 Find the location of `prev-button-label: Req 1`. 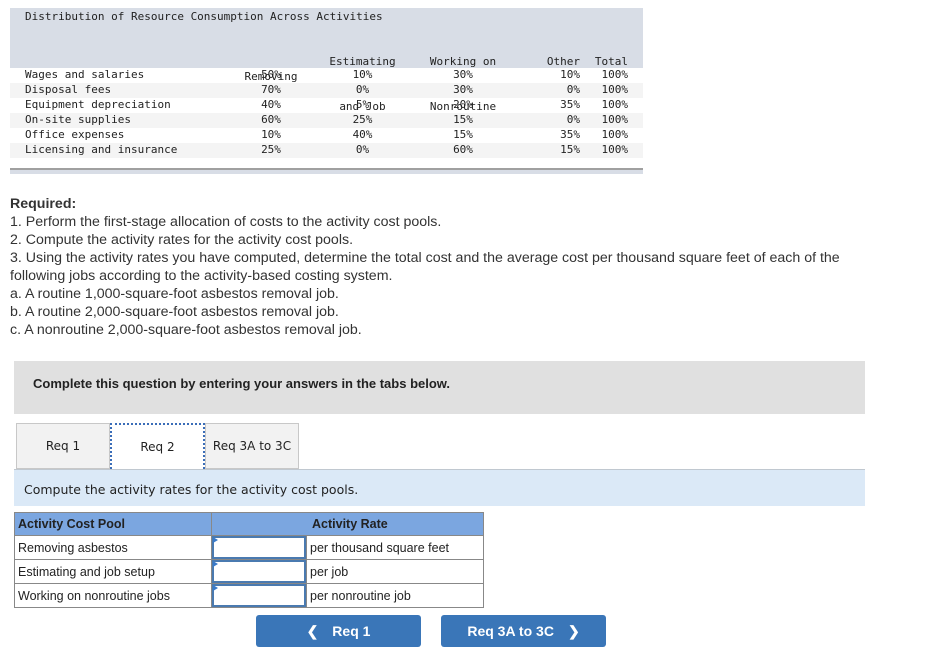

prev-button-label: Req 1 is located at coordinates (351, 631).